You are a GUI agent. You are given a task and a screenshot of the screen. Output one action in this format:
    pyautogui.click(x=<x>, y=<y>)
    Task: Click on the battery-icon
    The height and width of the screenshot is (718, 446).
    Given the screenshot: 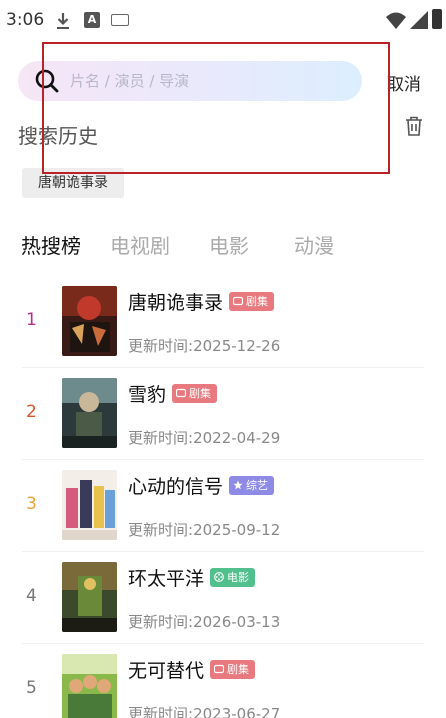 What is the action you would take?
    pyautogui.click(x=437, y=19)
    